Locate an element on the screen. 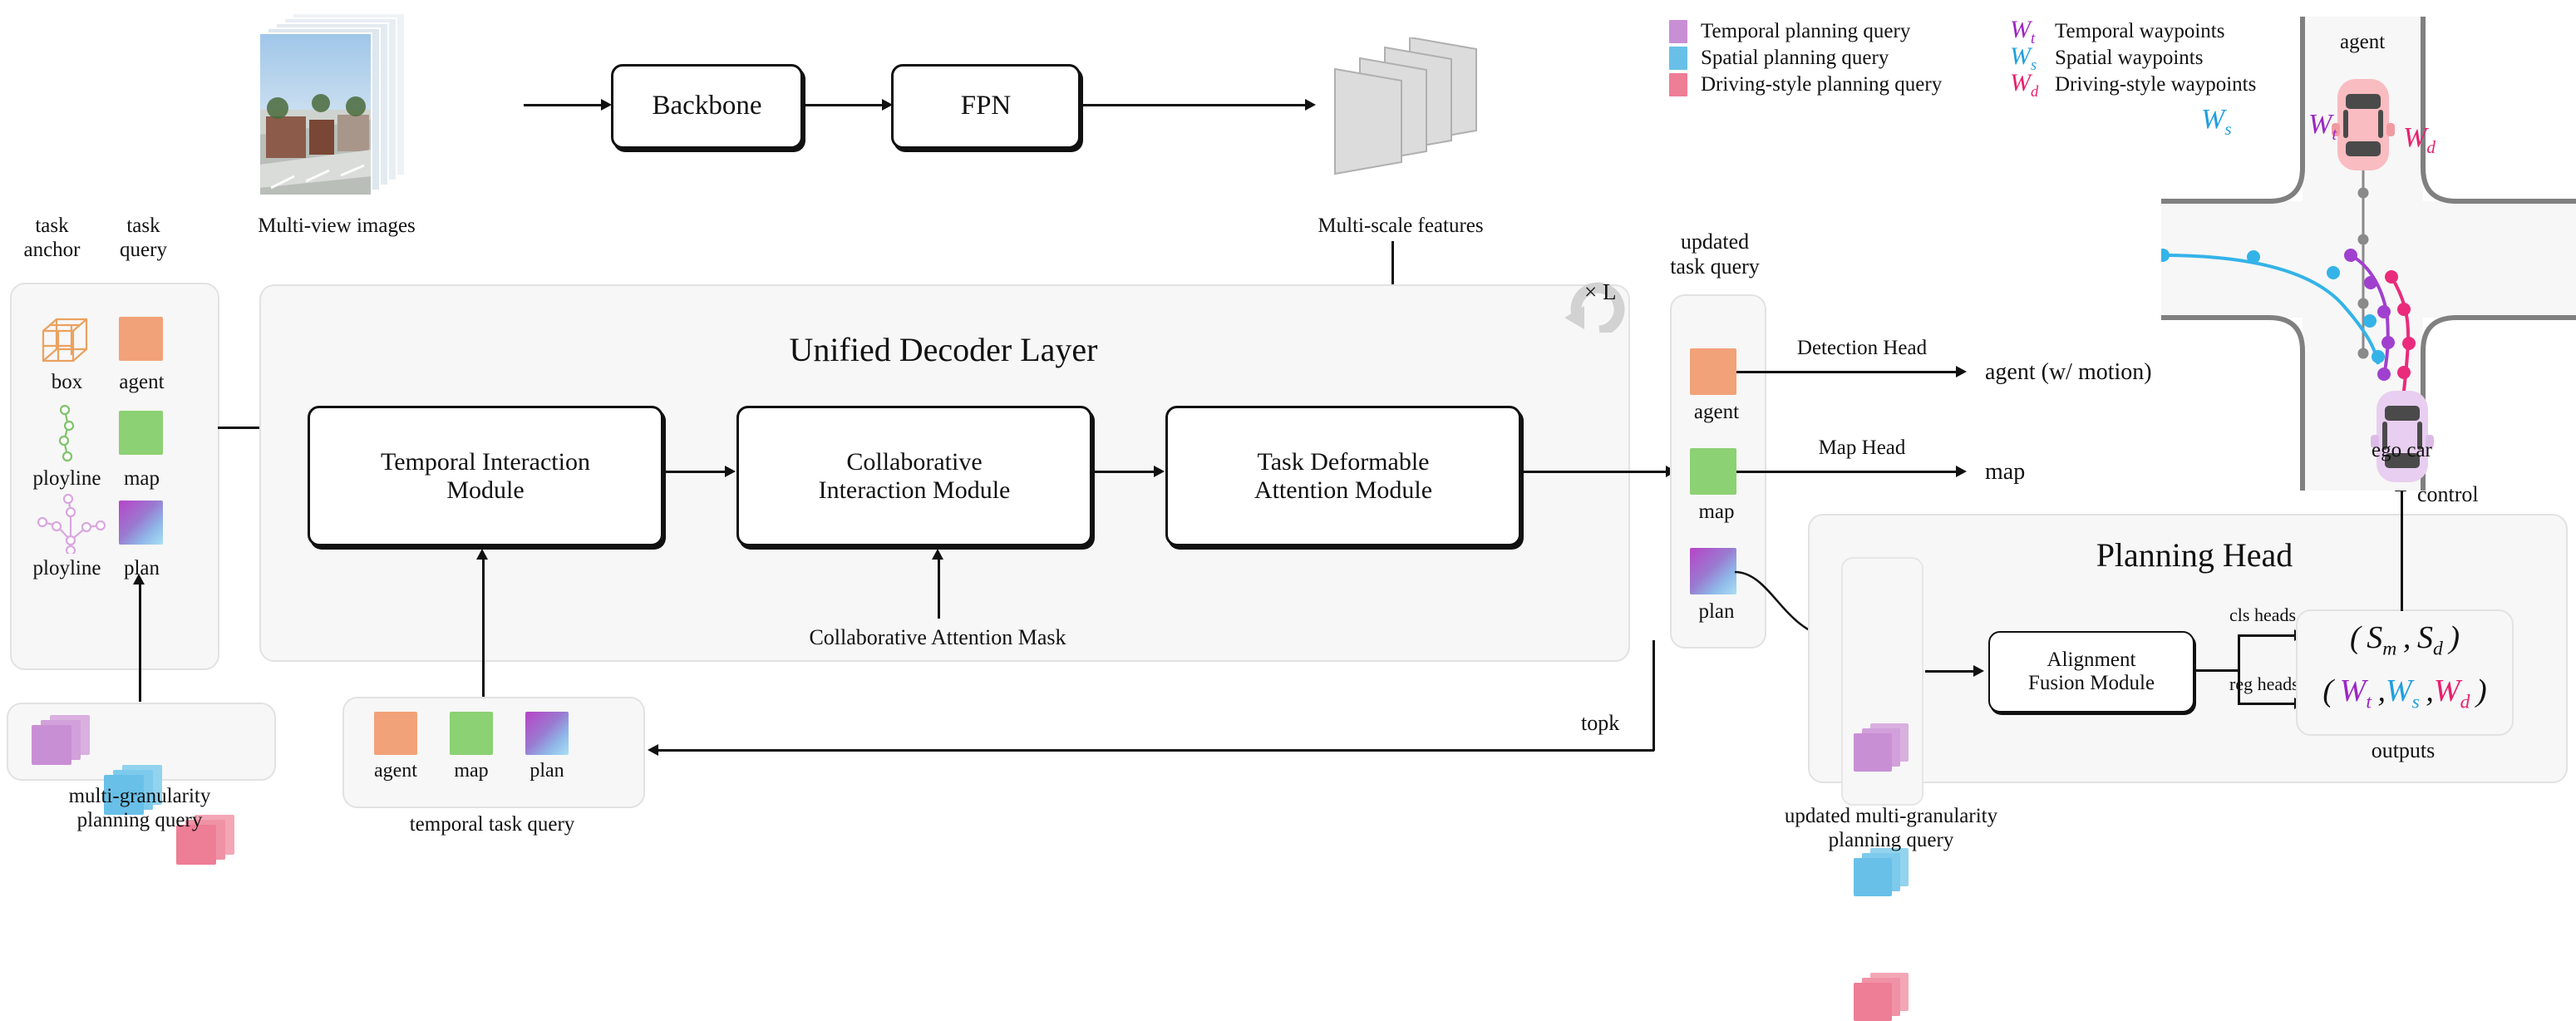 This screenshot has width=2576, height=1021. detection-head-line is located at coordinates (1847, 372).